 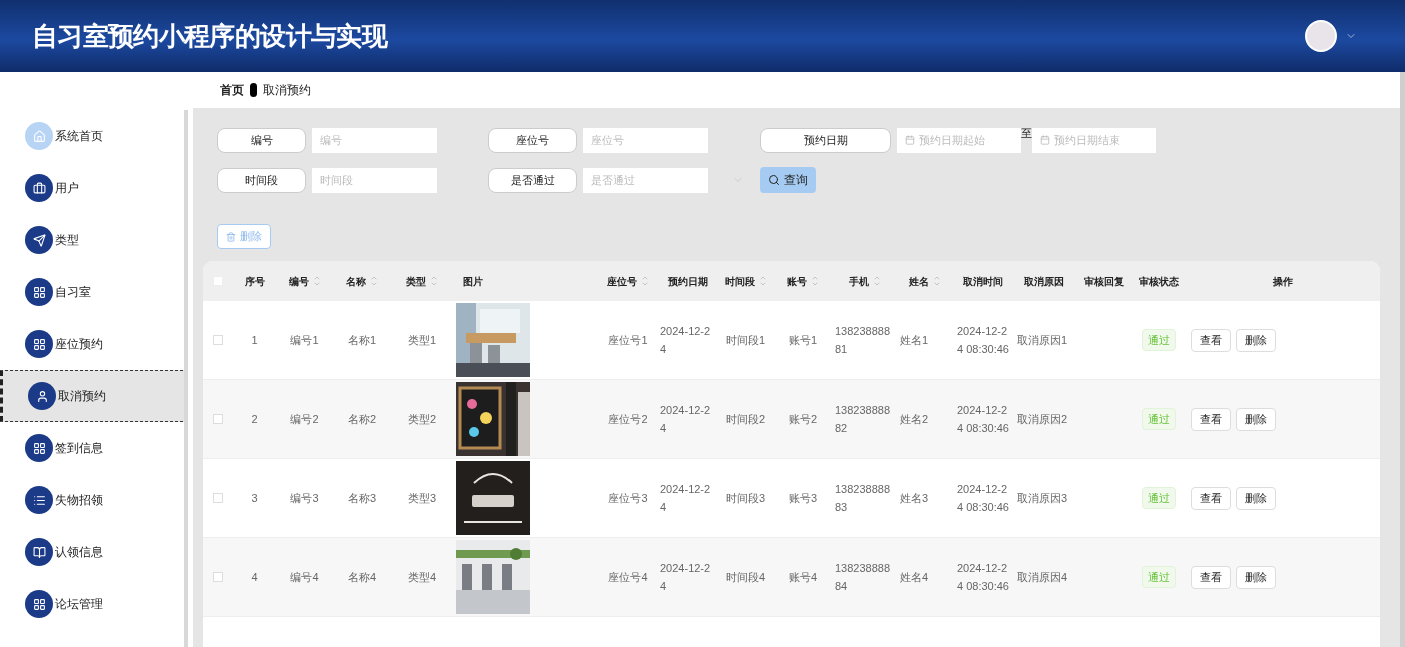 I want to click on table-cell-text: 时间段1, so click(x=745, y=340).